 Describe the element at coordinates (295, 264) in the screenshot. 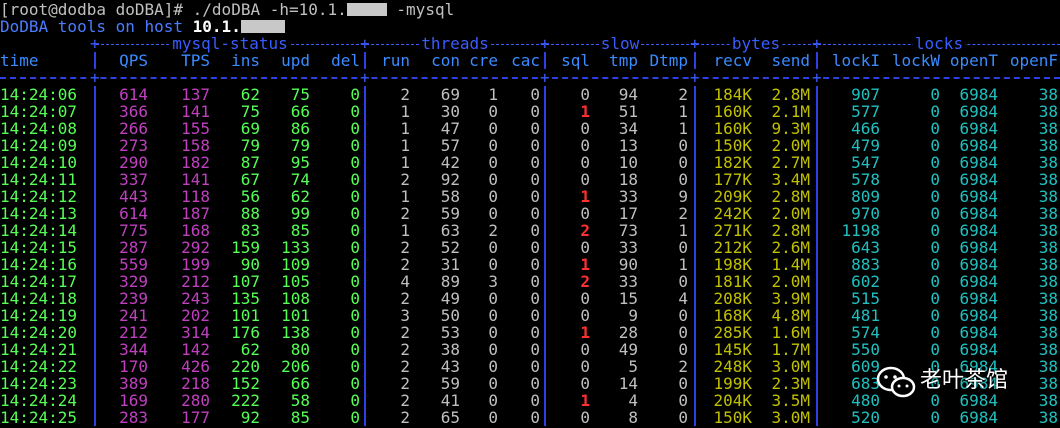

I see `cell-upd: 109` at that location.